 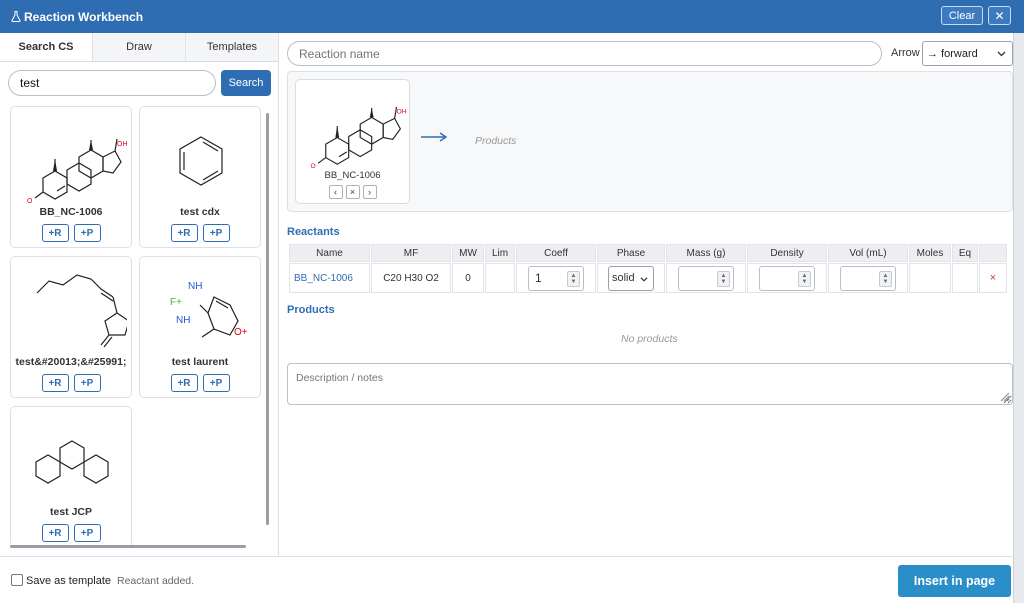 What do you see at coordinates (128, 546) in the screenshot?
I see `results-scrollbar-horizontal` at bounding box center [128, 546].